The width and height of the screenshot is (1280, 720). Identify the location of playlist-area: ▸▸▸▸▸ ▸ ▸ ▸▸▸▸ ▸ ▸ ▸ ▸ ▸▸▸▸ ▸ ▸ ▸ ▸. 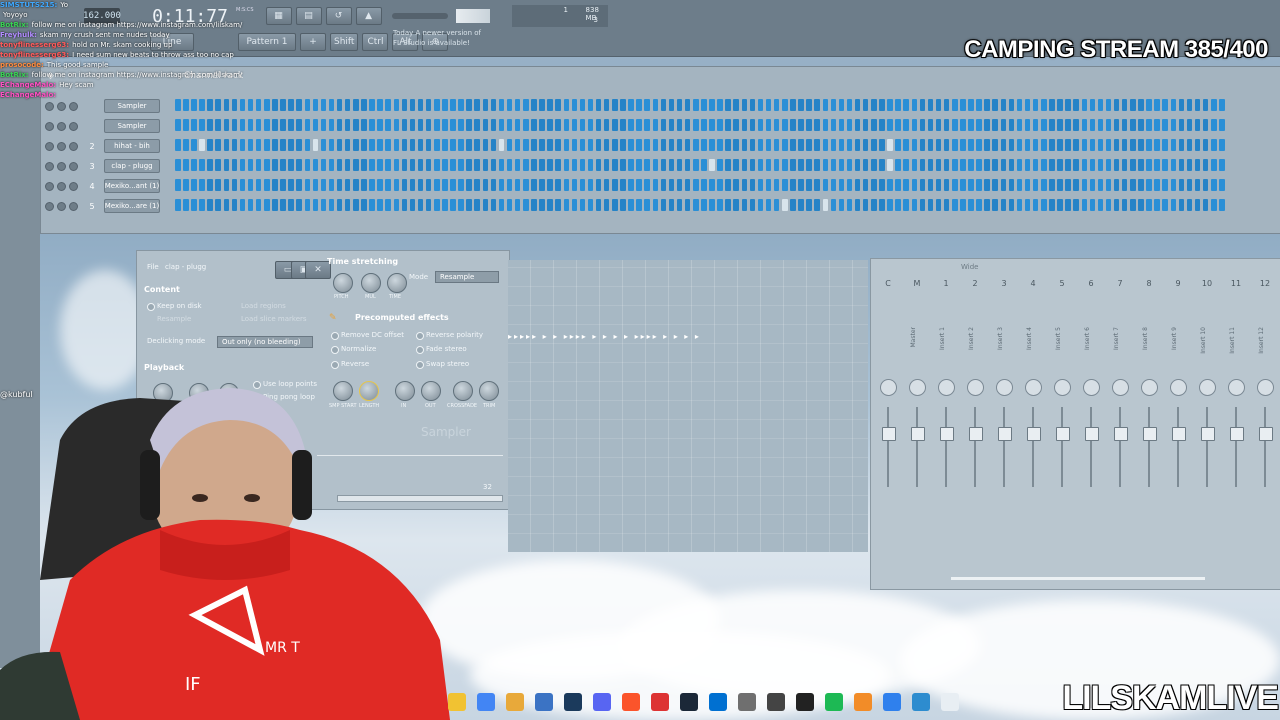
(688, 406).